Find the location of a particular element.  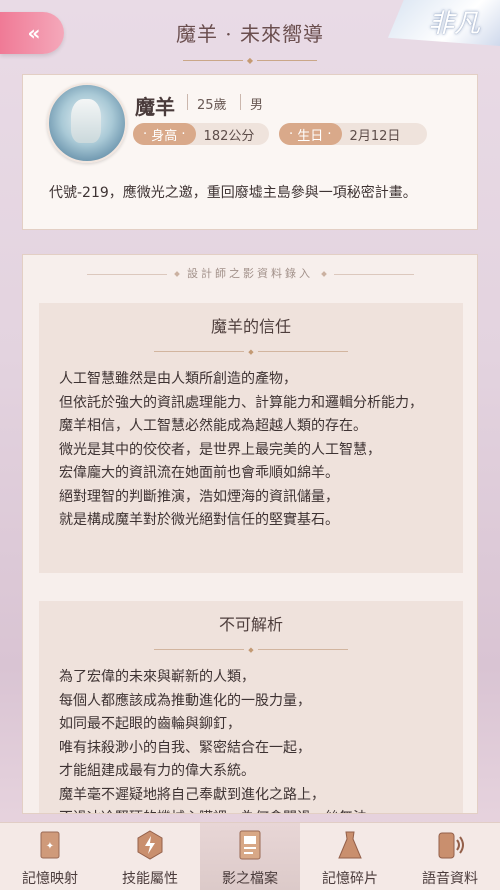

top-bar: « 魔羊 · 未來嚮導 ◆ 非凡 is located at coordinates (250, 32).